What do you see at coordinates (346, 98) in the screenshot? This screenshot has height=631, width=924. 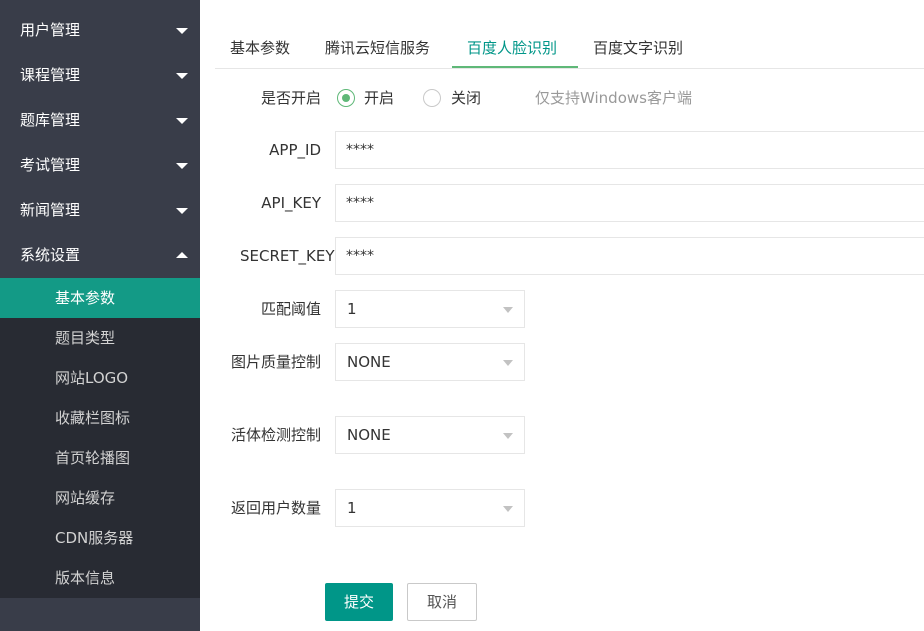 I see `radio-enable-on` at bounding box center [346, 98].